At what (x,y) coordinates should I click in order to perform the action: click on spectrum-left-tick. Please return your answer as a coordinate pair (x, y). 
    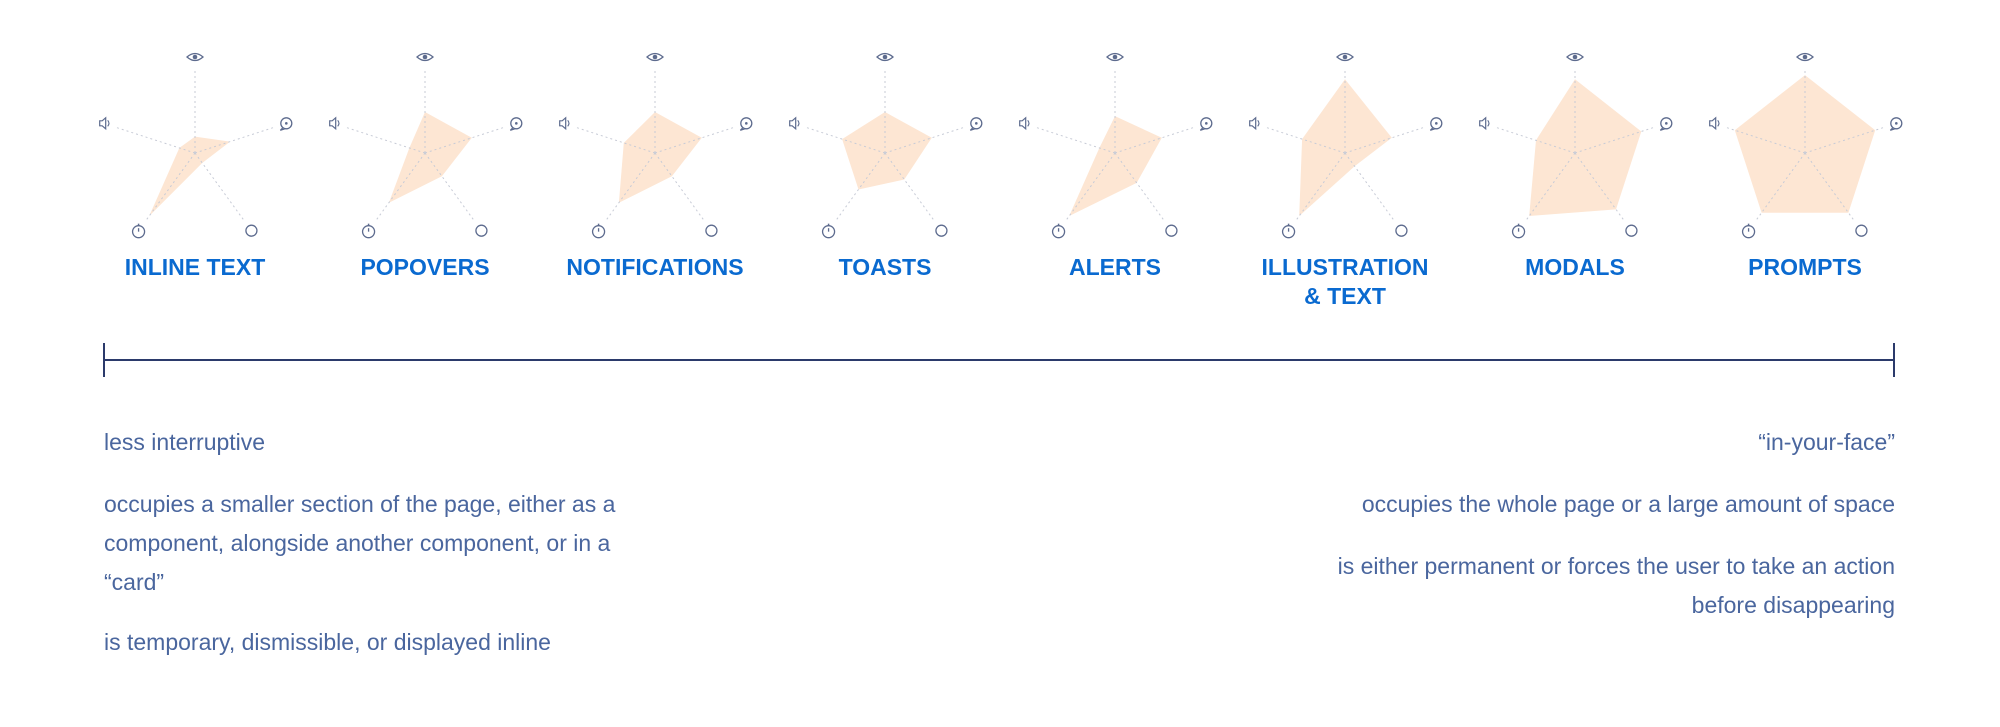
    Looking at the image, I should click on (104, 360).